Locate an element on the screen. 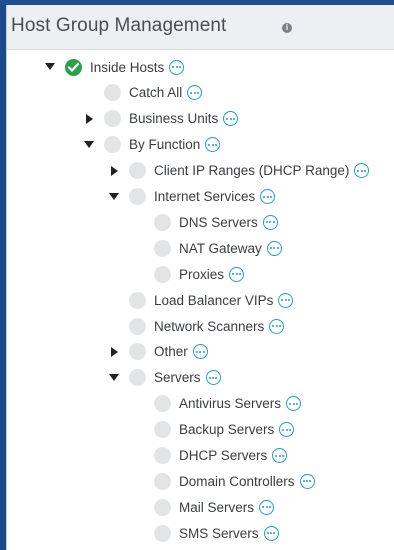 The image size is (394, 550). tree-row: Load Balancer VIPs is located at coordinates (201, 300).